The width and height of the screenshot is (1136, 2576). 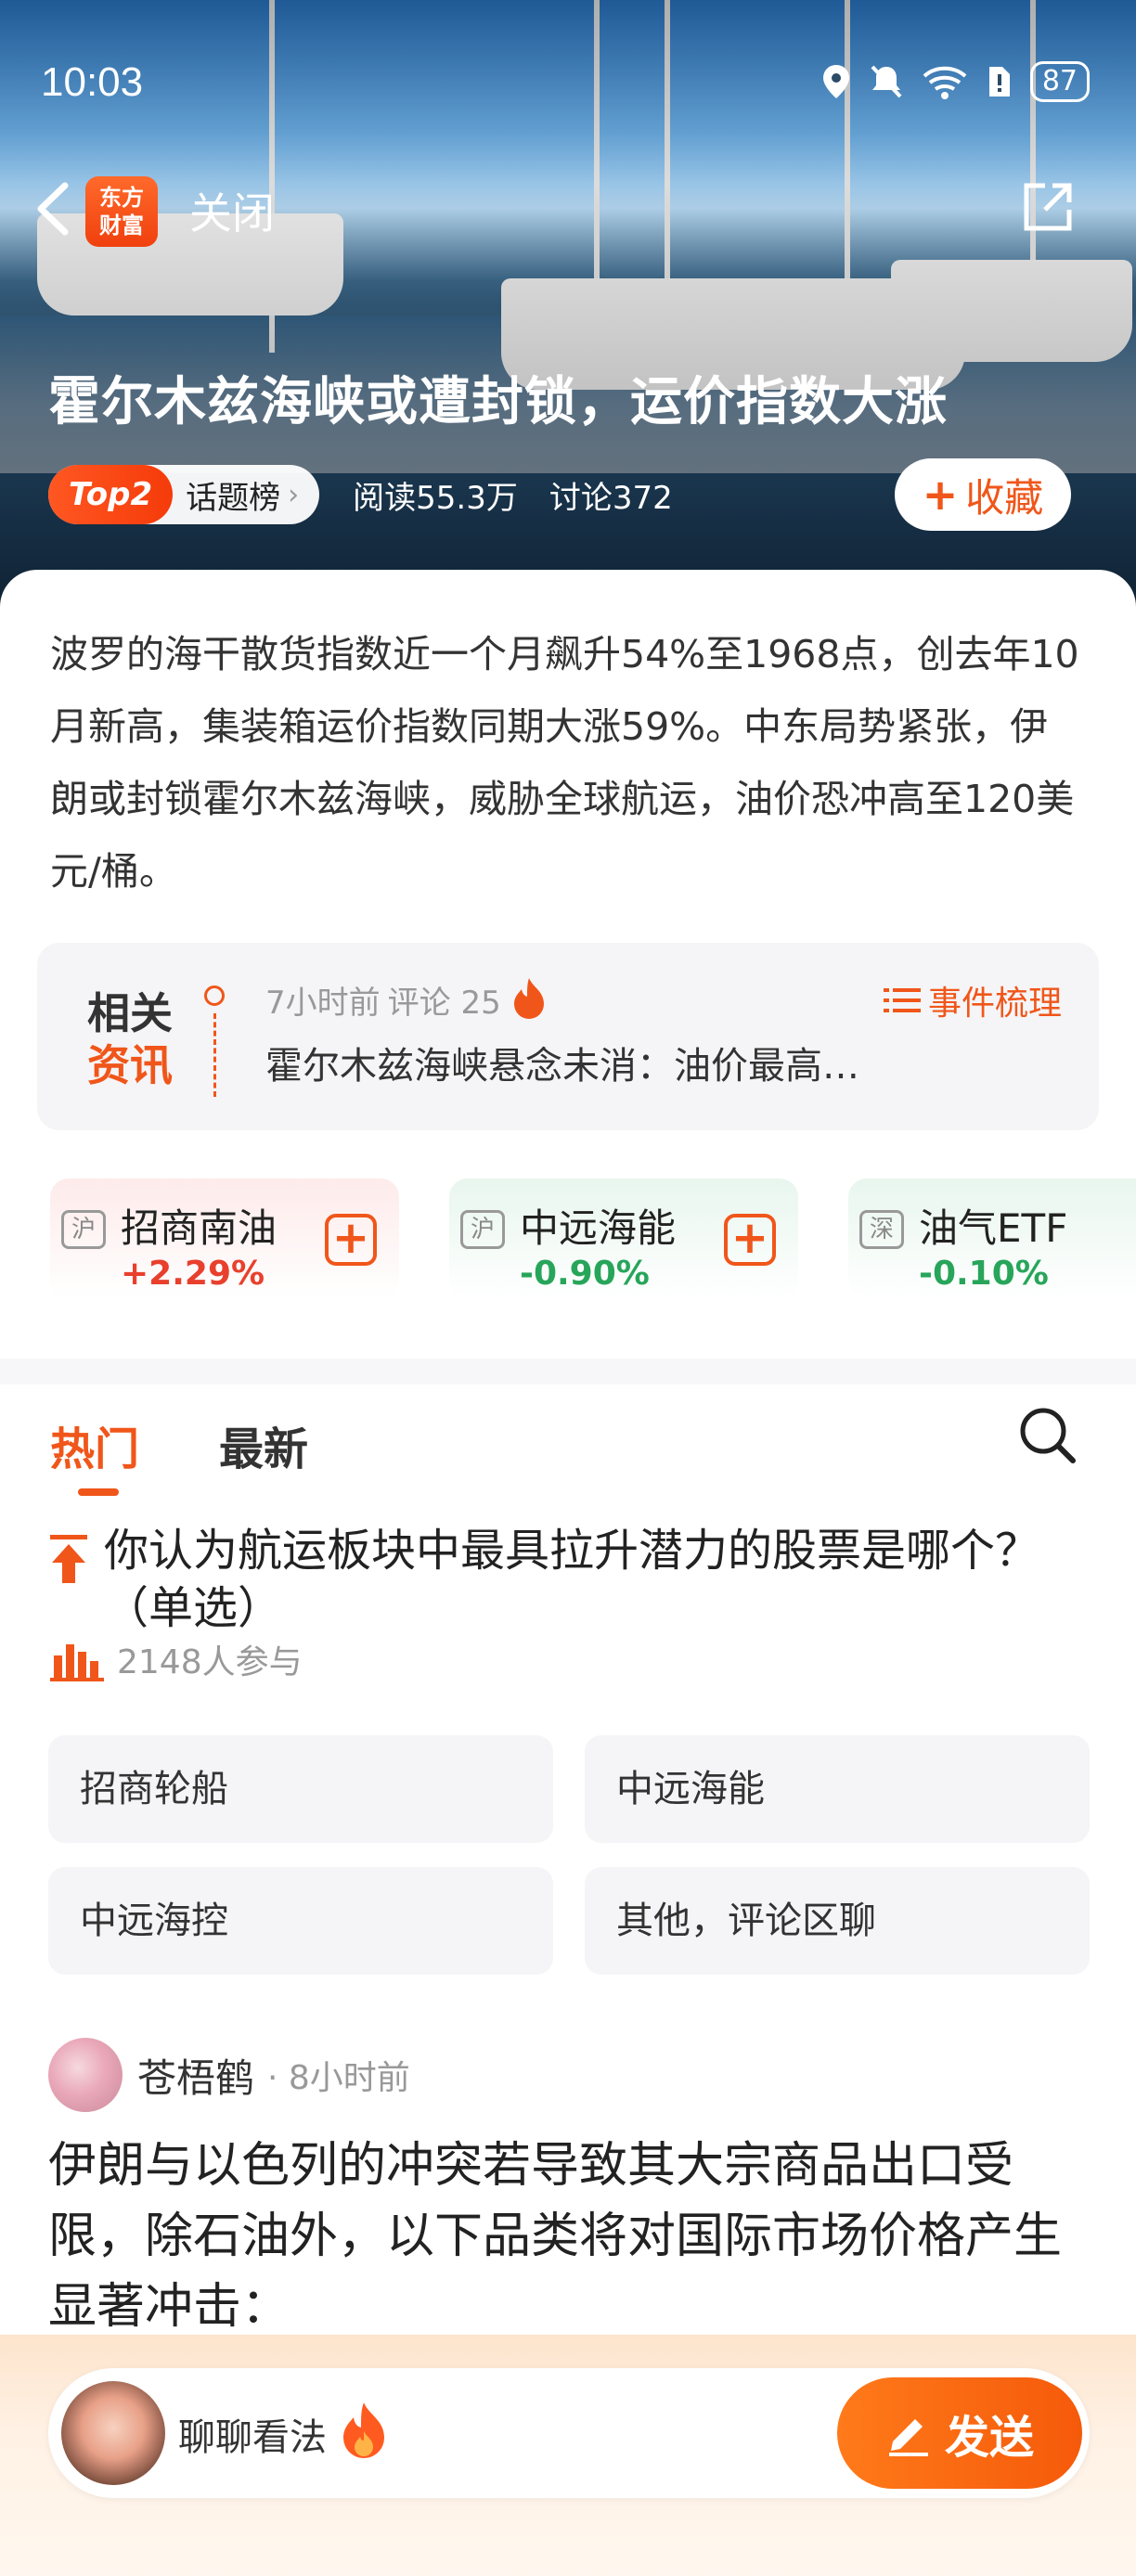 I want to click on status-time: 10:03, so click(x=92, y=82).